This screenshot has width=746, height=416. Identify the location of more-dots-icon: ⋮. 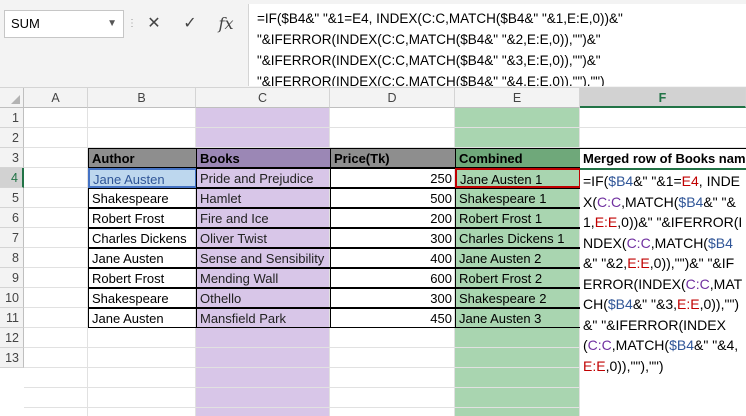
(132, 23).